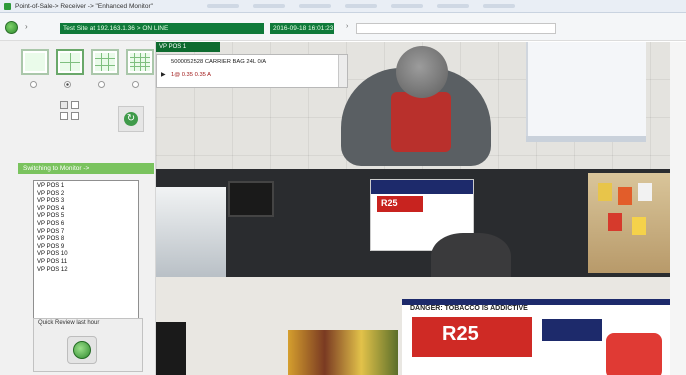 The width and height of the screenshot is (686, 375). I want to click on pos-list-item: VP POS 5, so click(86, 217).